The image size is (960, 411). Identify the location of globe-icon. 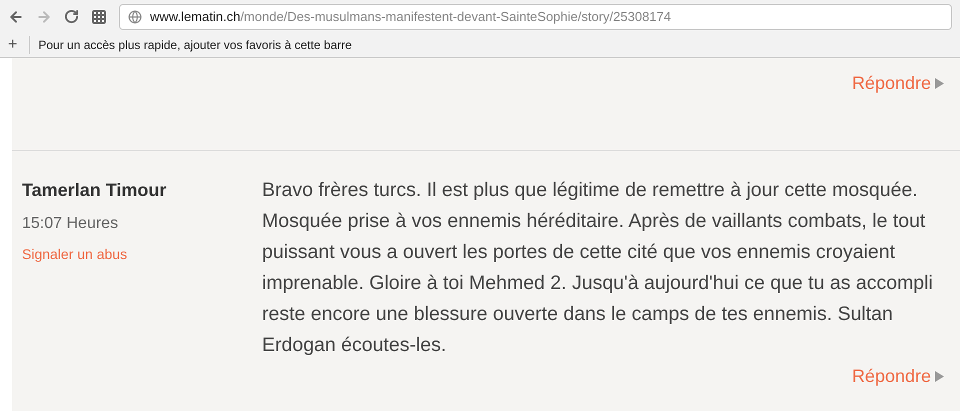
(135, 17).